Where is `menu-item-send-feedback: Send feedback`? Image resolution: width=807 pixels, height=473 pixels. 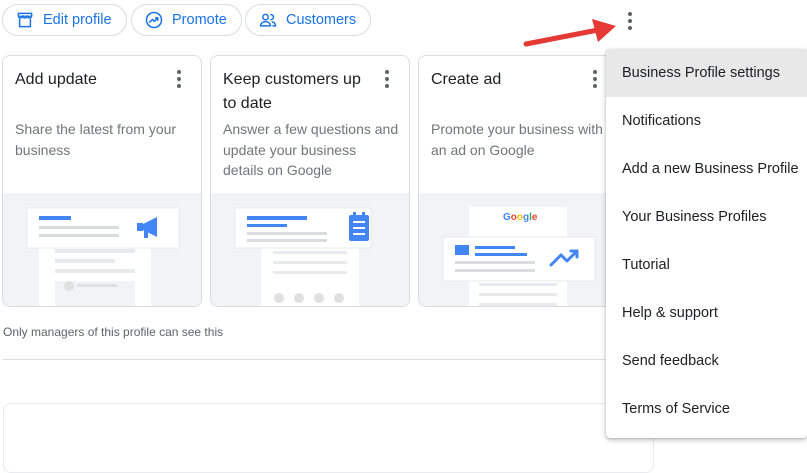
menu-item-send-feedback: Send feedback is located at coordinates (706, 361).